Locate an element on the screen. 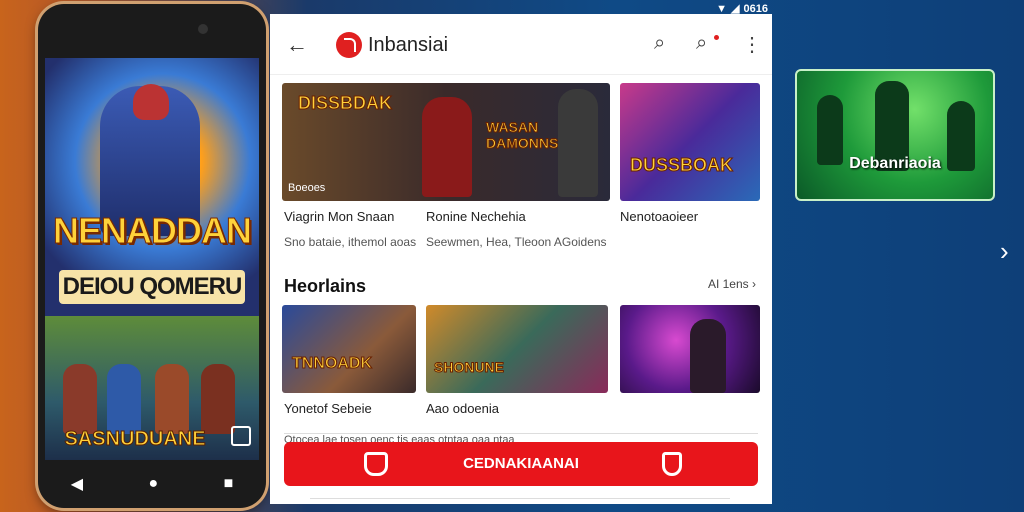 Image resolution: width=1024 pixels, height=512 pixels. next-chevron-icon: › is located at coordinates (1004, 251).